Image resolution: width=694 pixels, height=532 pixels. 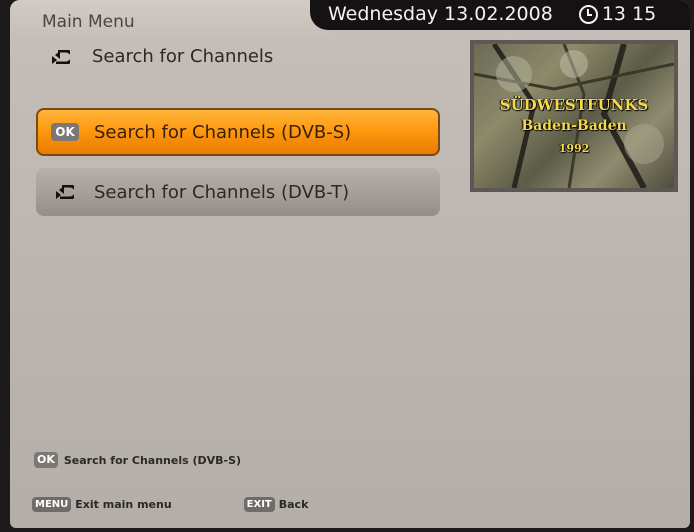 I want to click on preview-line-2: Baden-Baden, so click(x=574, y=126).